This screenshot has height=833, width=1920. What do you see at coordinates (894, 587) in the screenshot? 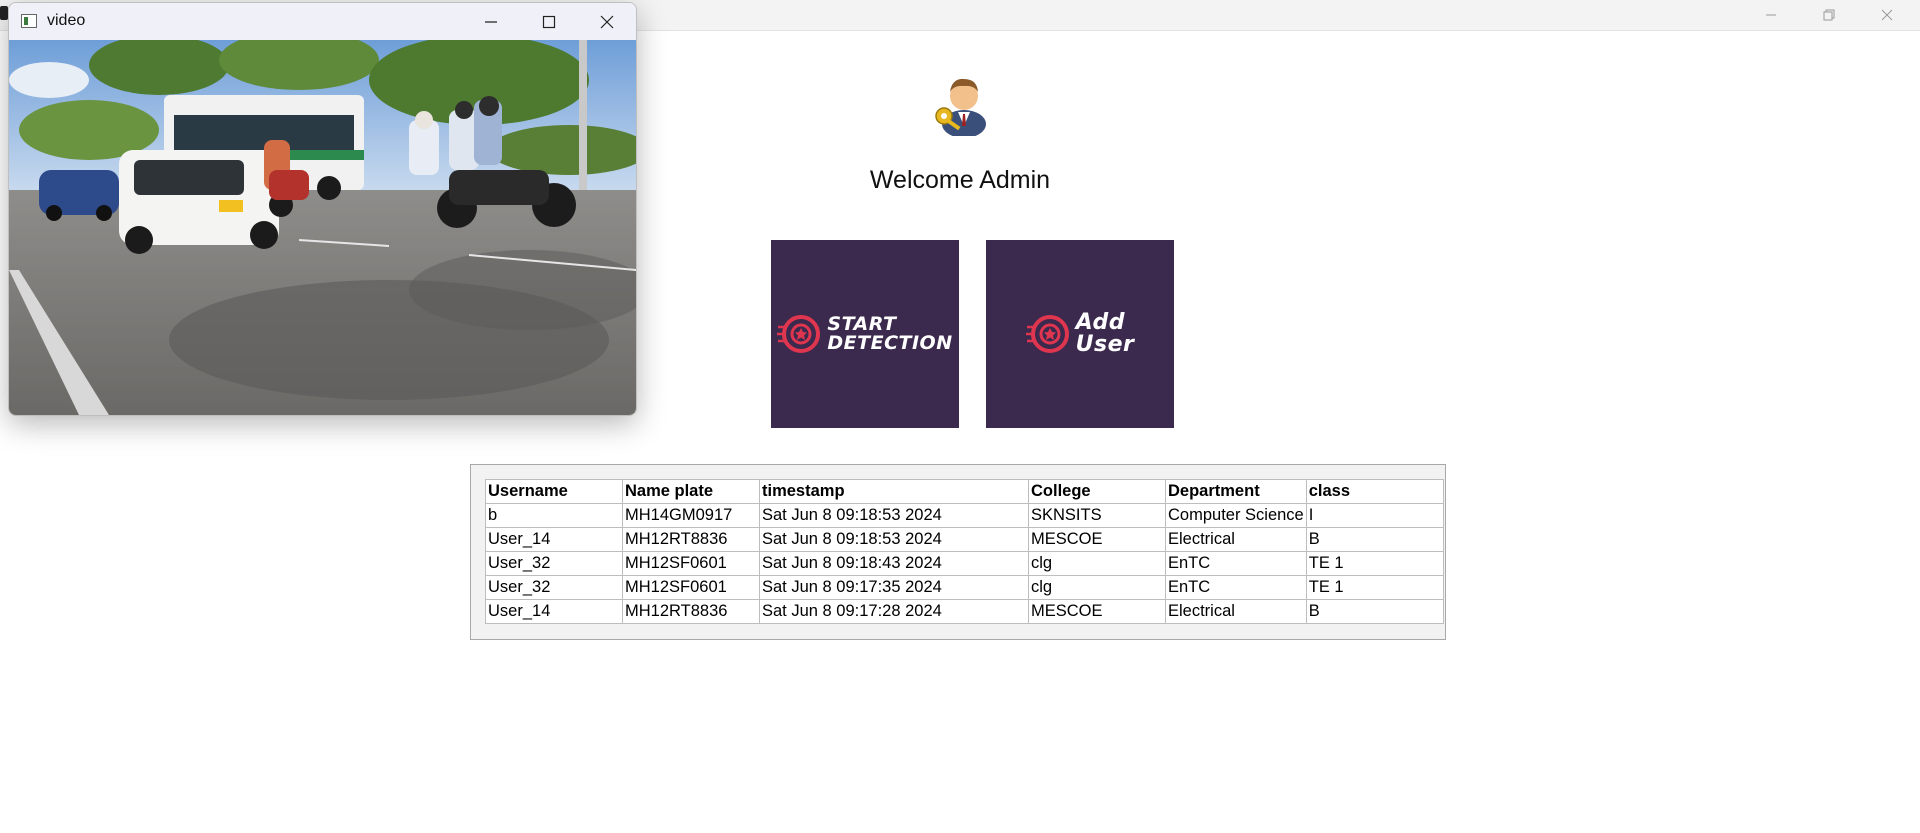
I see `cell-timestamp: Sat Jun 8 09:17:35 2024` at bounding box center [894, 587].